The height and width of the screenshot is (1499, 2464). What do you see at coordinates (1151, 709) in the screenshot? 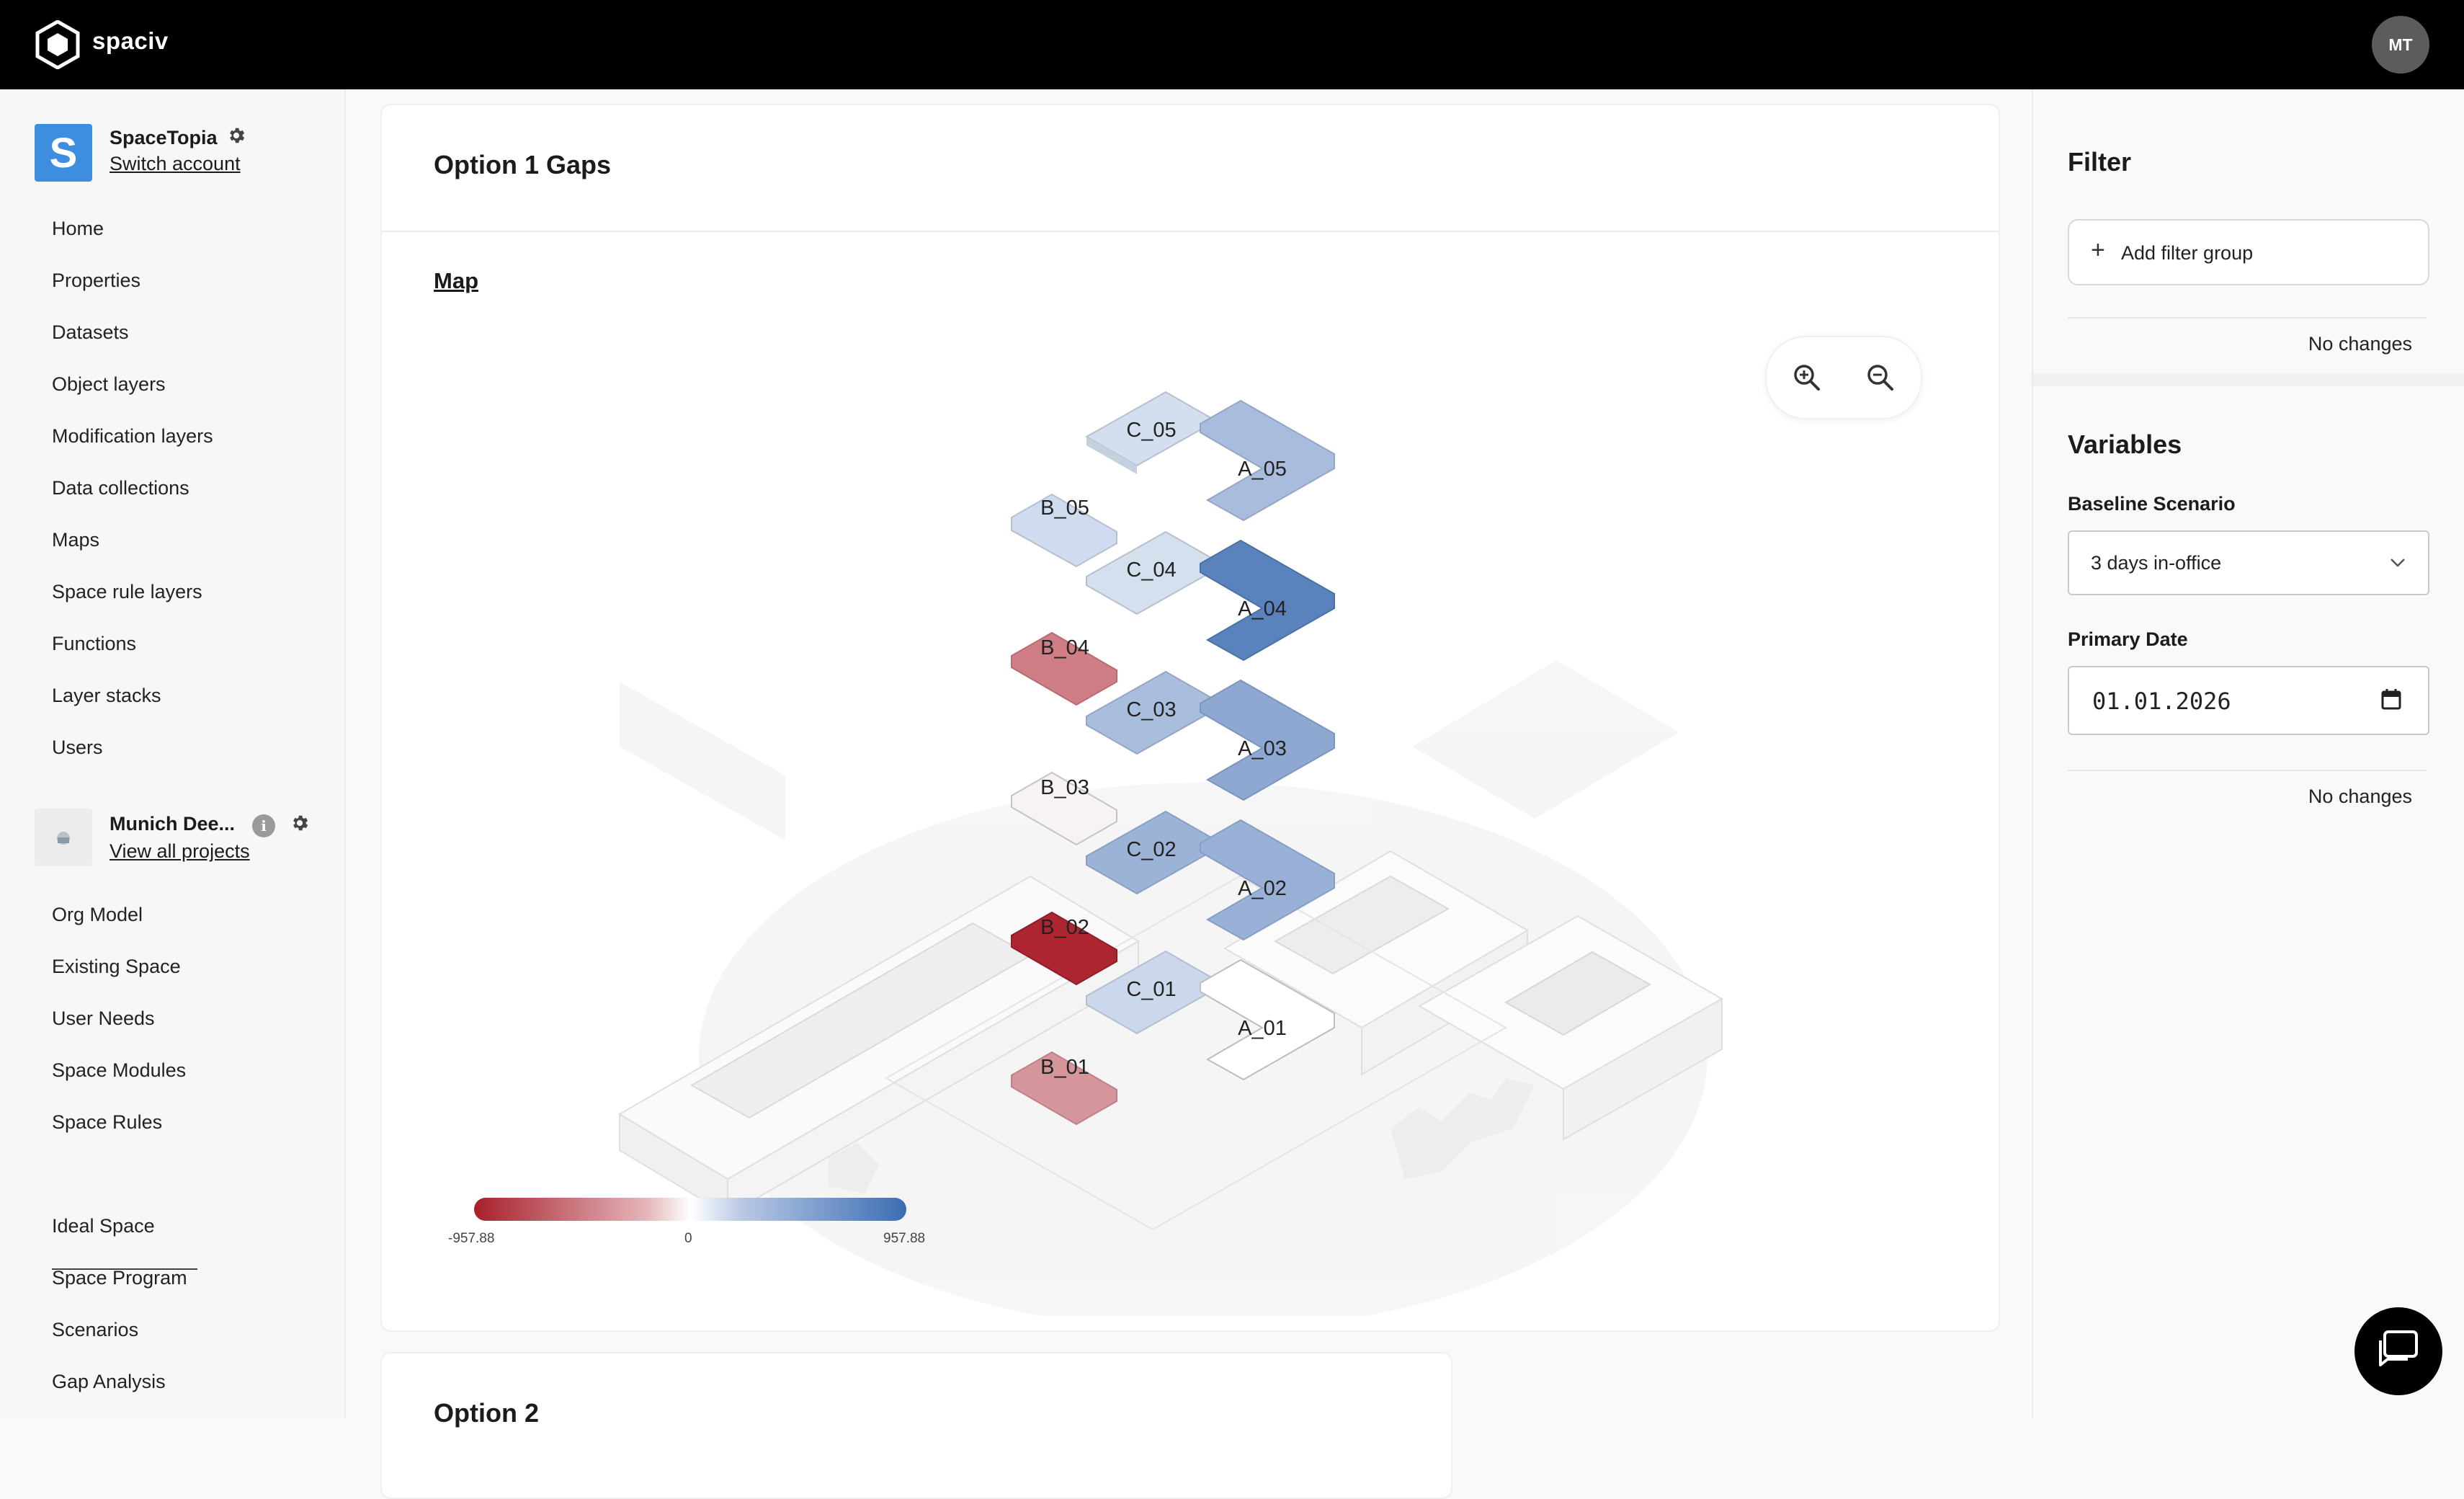
I see `zone-label: C_03` at bounding box center [1151, 709].